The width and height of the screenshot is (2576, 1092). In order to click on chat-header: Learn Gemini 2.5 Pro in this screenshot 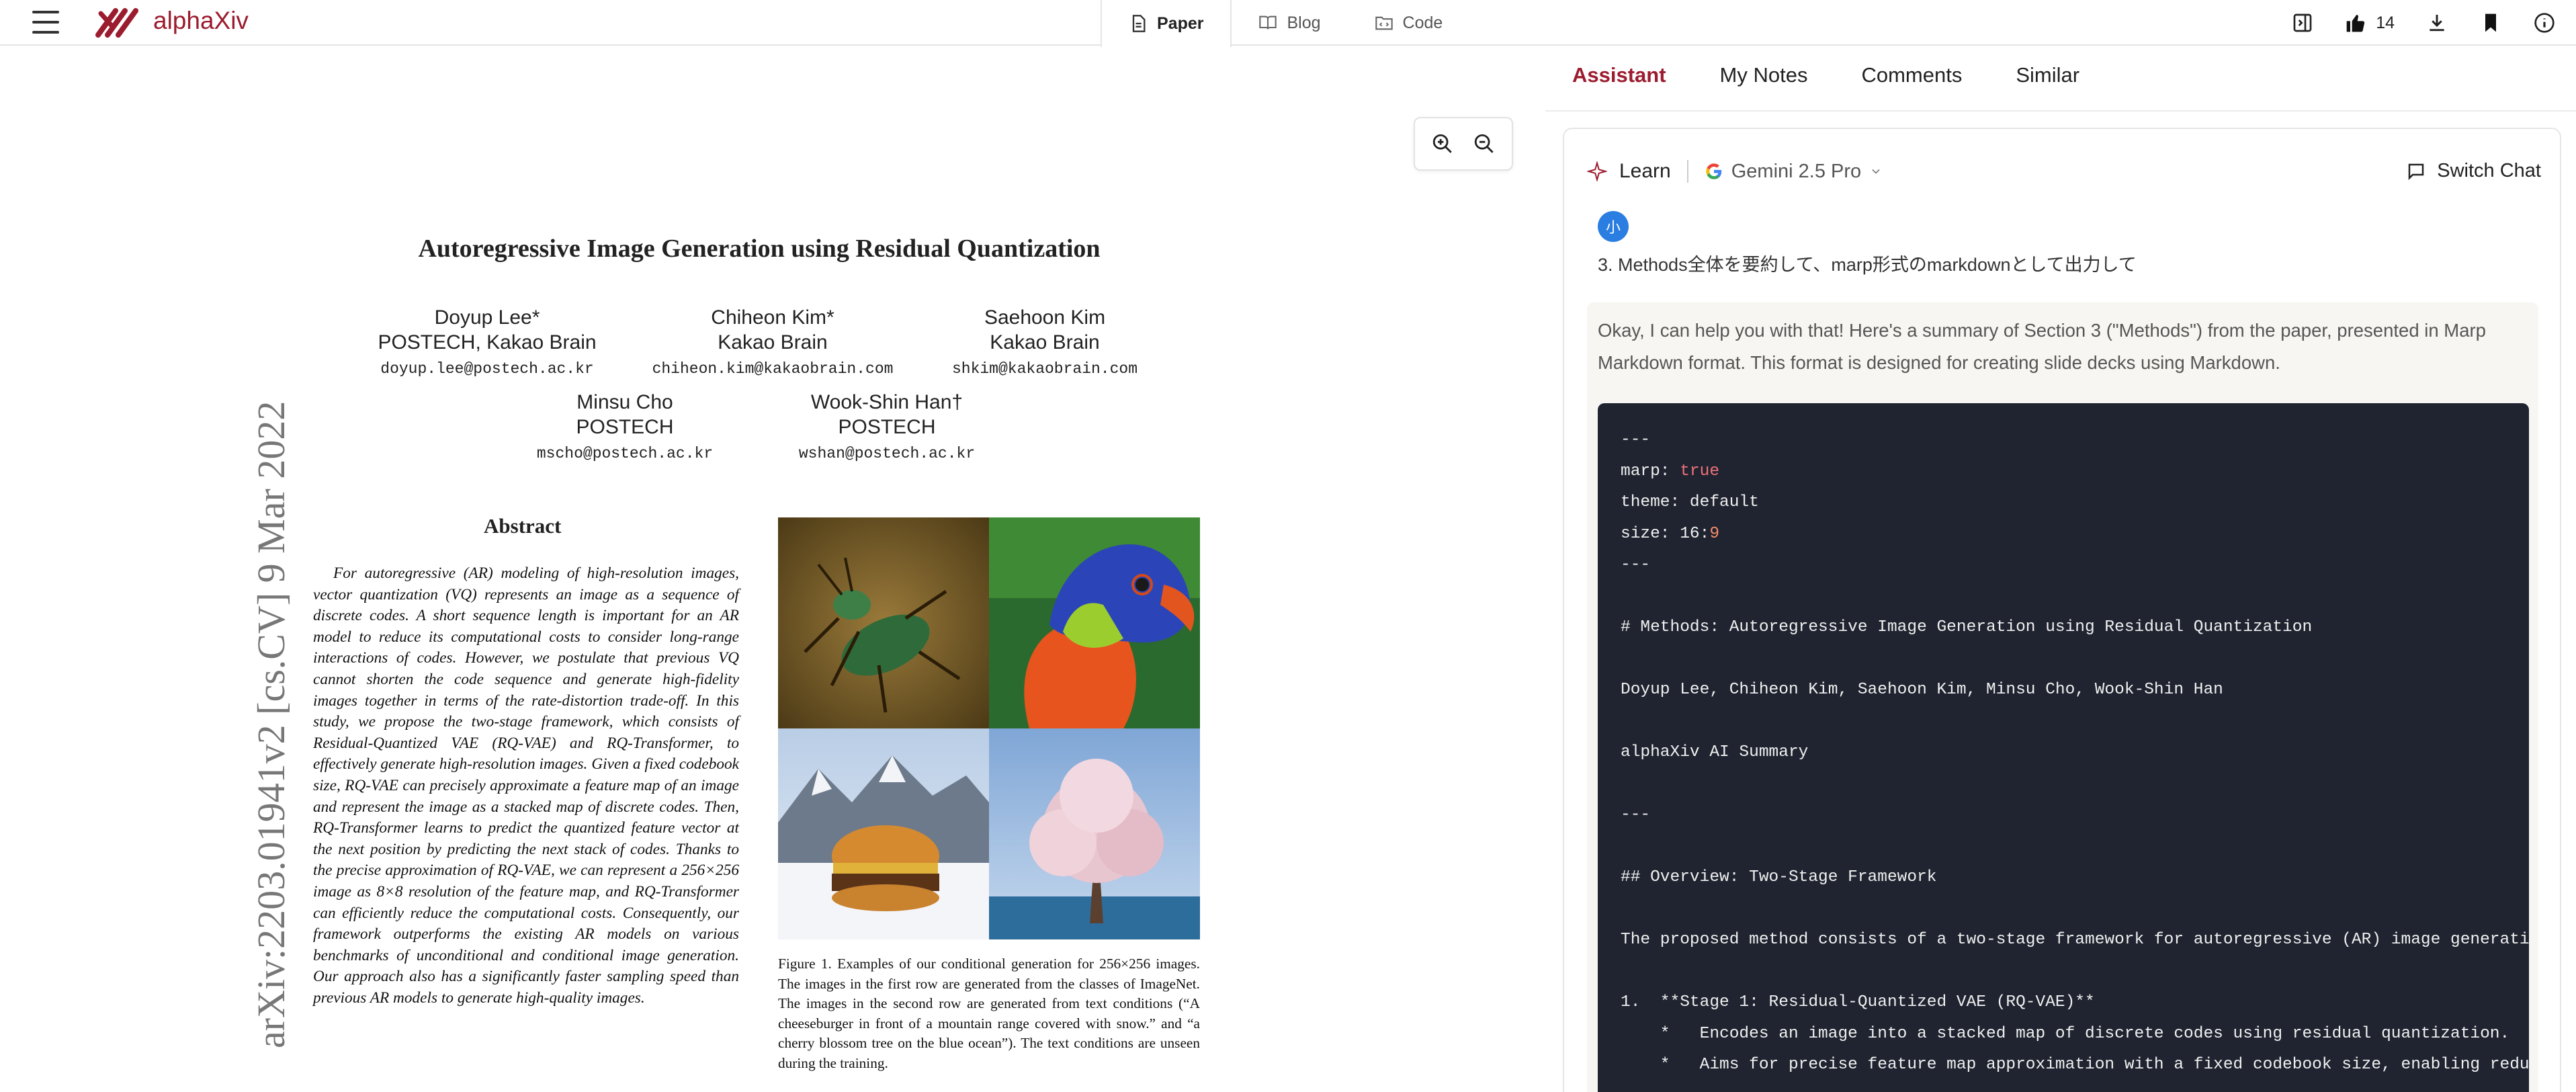, I will do `click(1735, 172)`.